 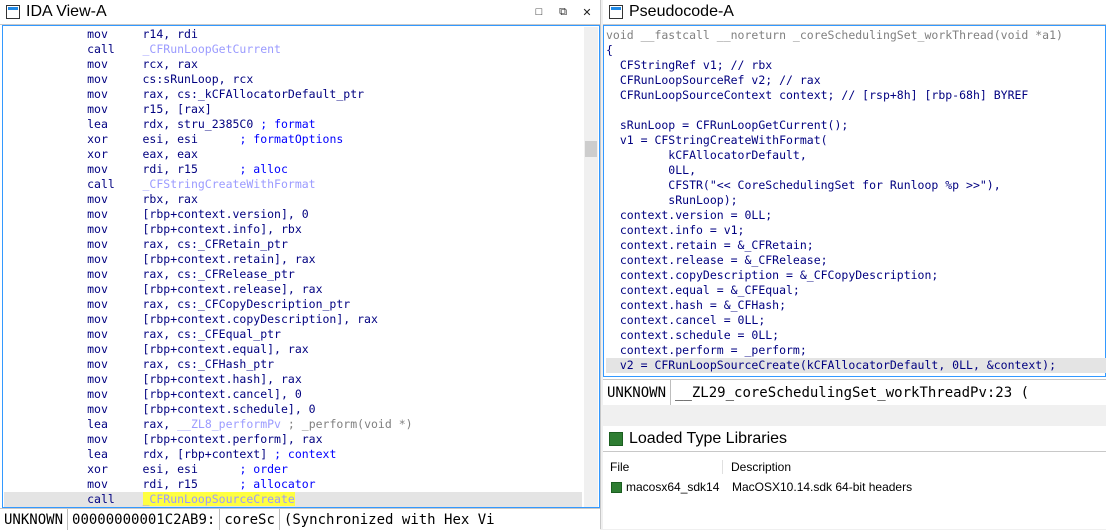 I want to click on disasm-line: mov rax, cs:_CFHash_ptr, so click(x=293, y=364).